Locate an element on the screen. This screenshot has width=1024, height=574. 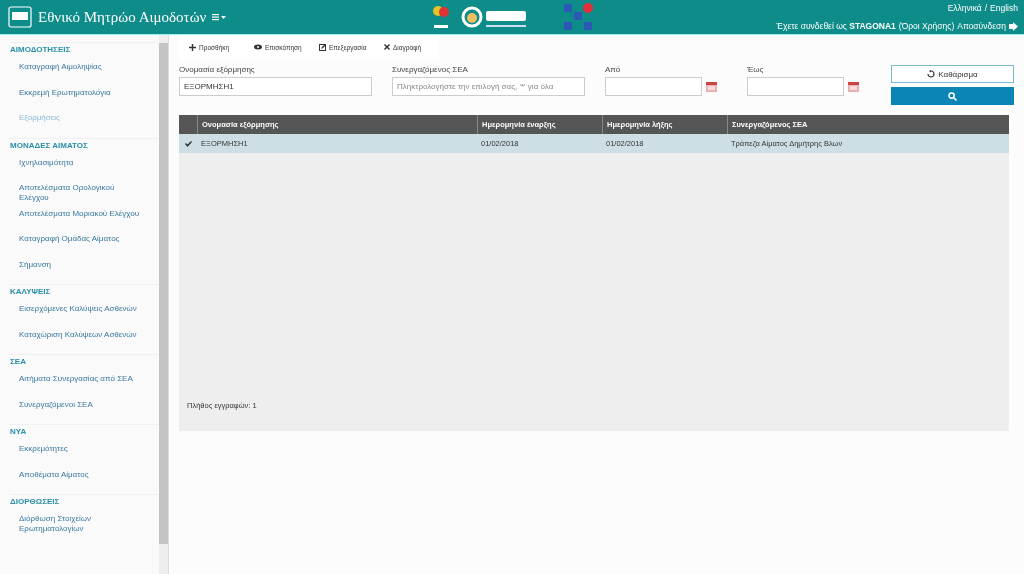
menu-icon is located at coordinates (219, 17).